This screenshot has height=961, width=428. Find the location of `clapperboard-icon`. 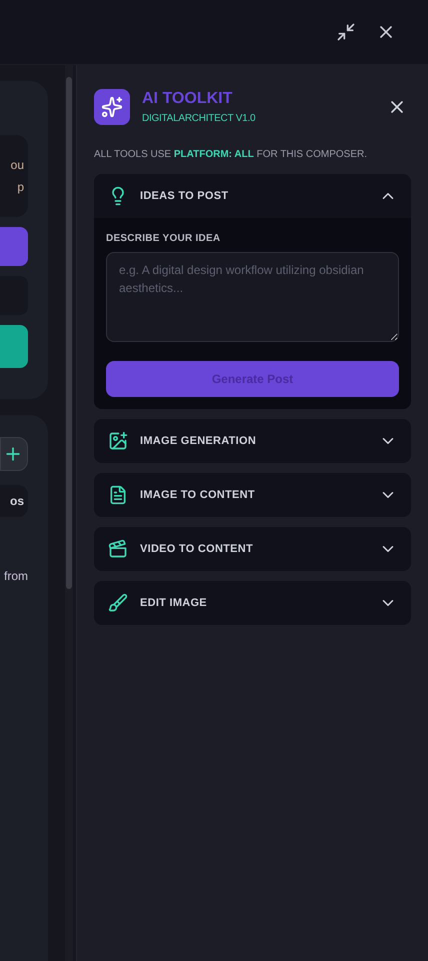

clapperboard-icon is located at coordinates (118, 549).